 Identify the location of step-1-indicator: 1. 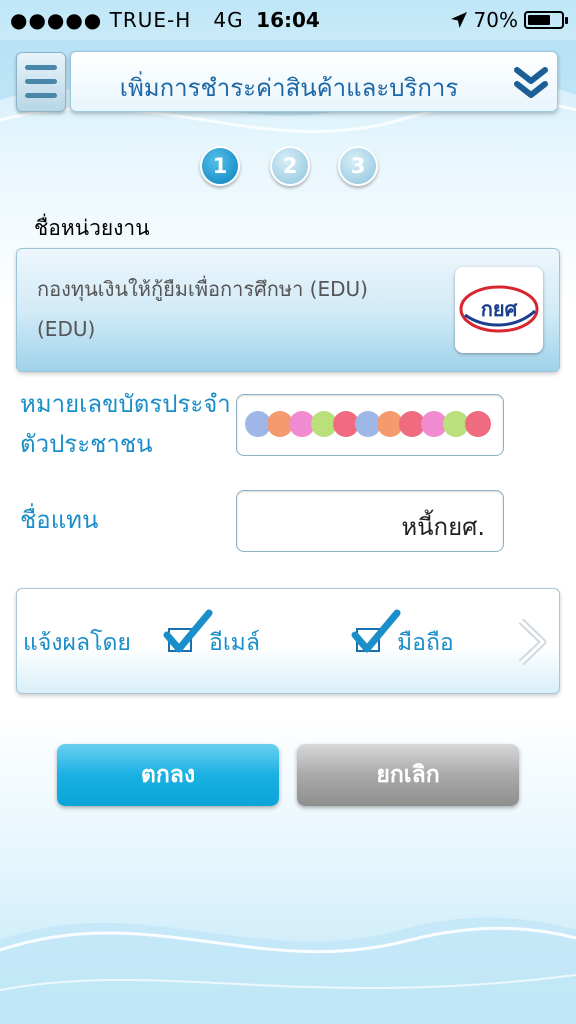
(220, 166).